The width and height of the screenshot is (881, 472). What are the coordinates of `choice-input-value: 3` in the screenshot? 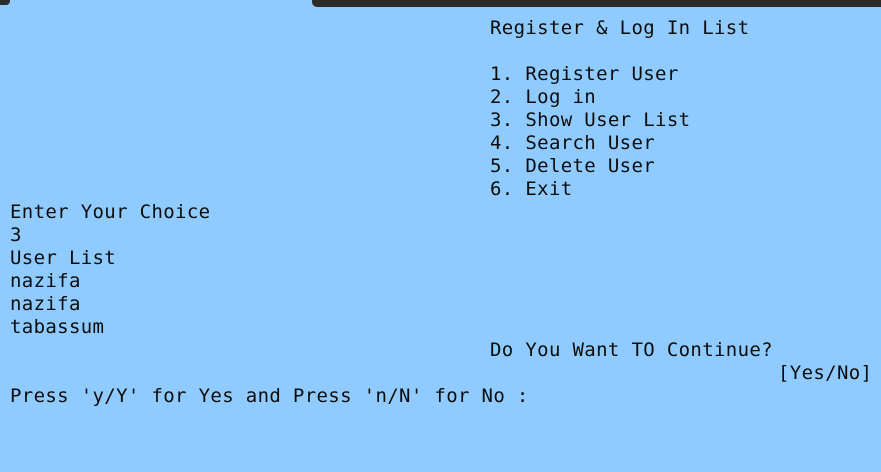 It's located at (16, 235).